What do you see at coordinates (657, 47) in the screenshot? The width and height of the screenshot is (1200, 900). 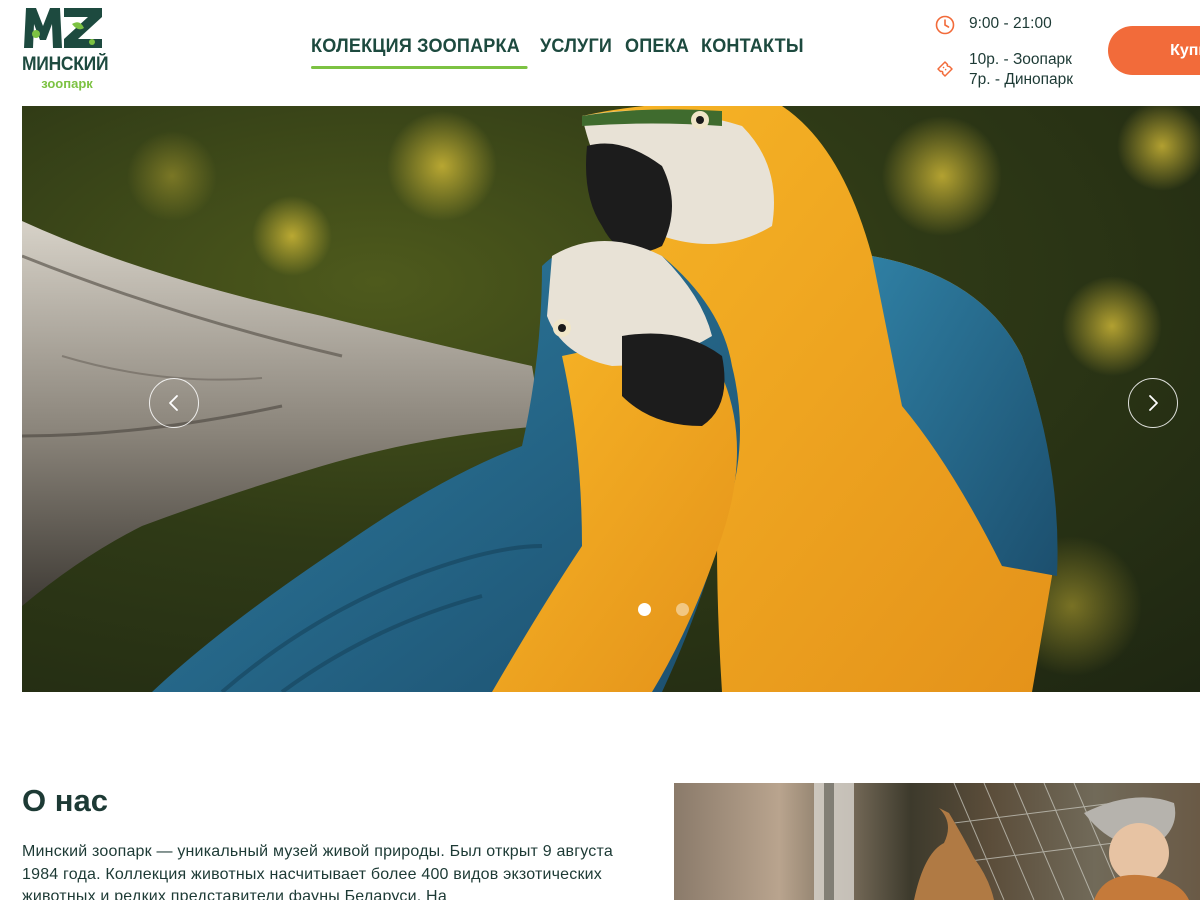 I see `nav-item-care: ОПЕКА` at bounding box center [657, 47].